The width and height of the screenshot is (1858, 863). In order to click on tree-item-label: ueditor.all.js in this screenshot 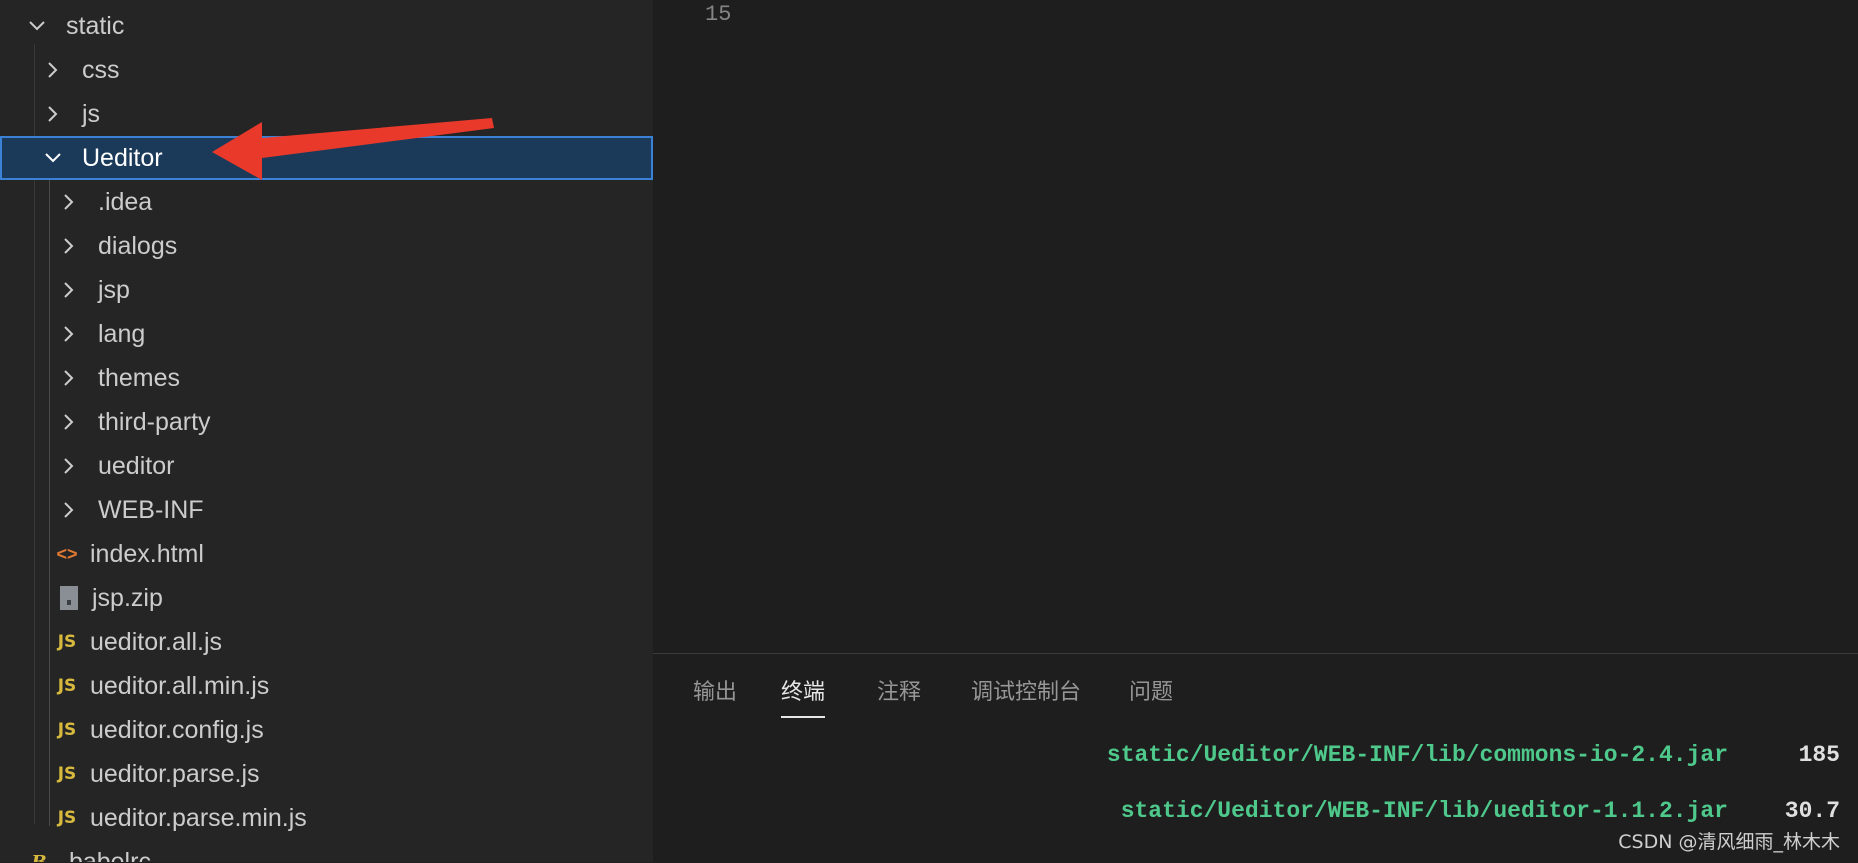, I will do `click(156, 641)`.